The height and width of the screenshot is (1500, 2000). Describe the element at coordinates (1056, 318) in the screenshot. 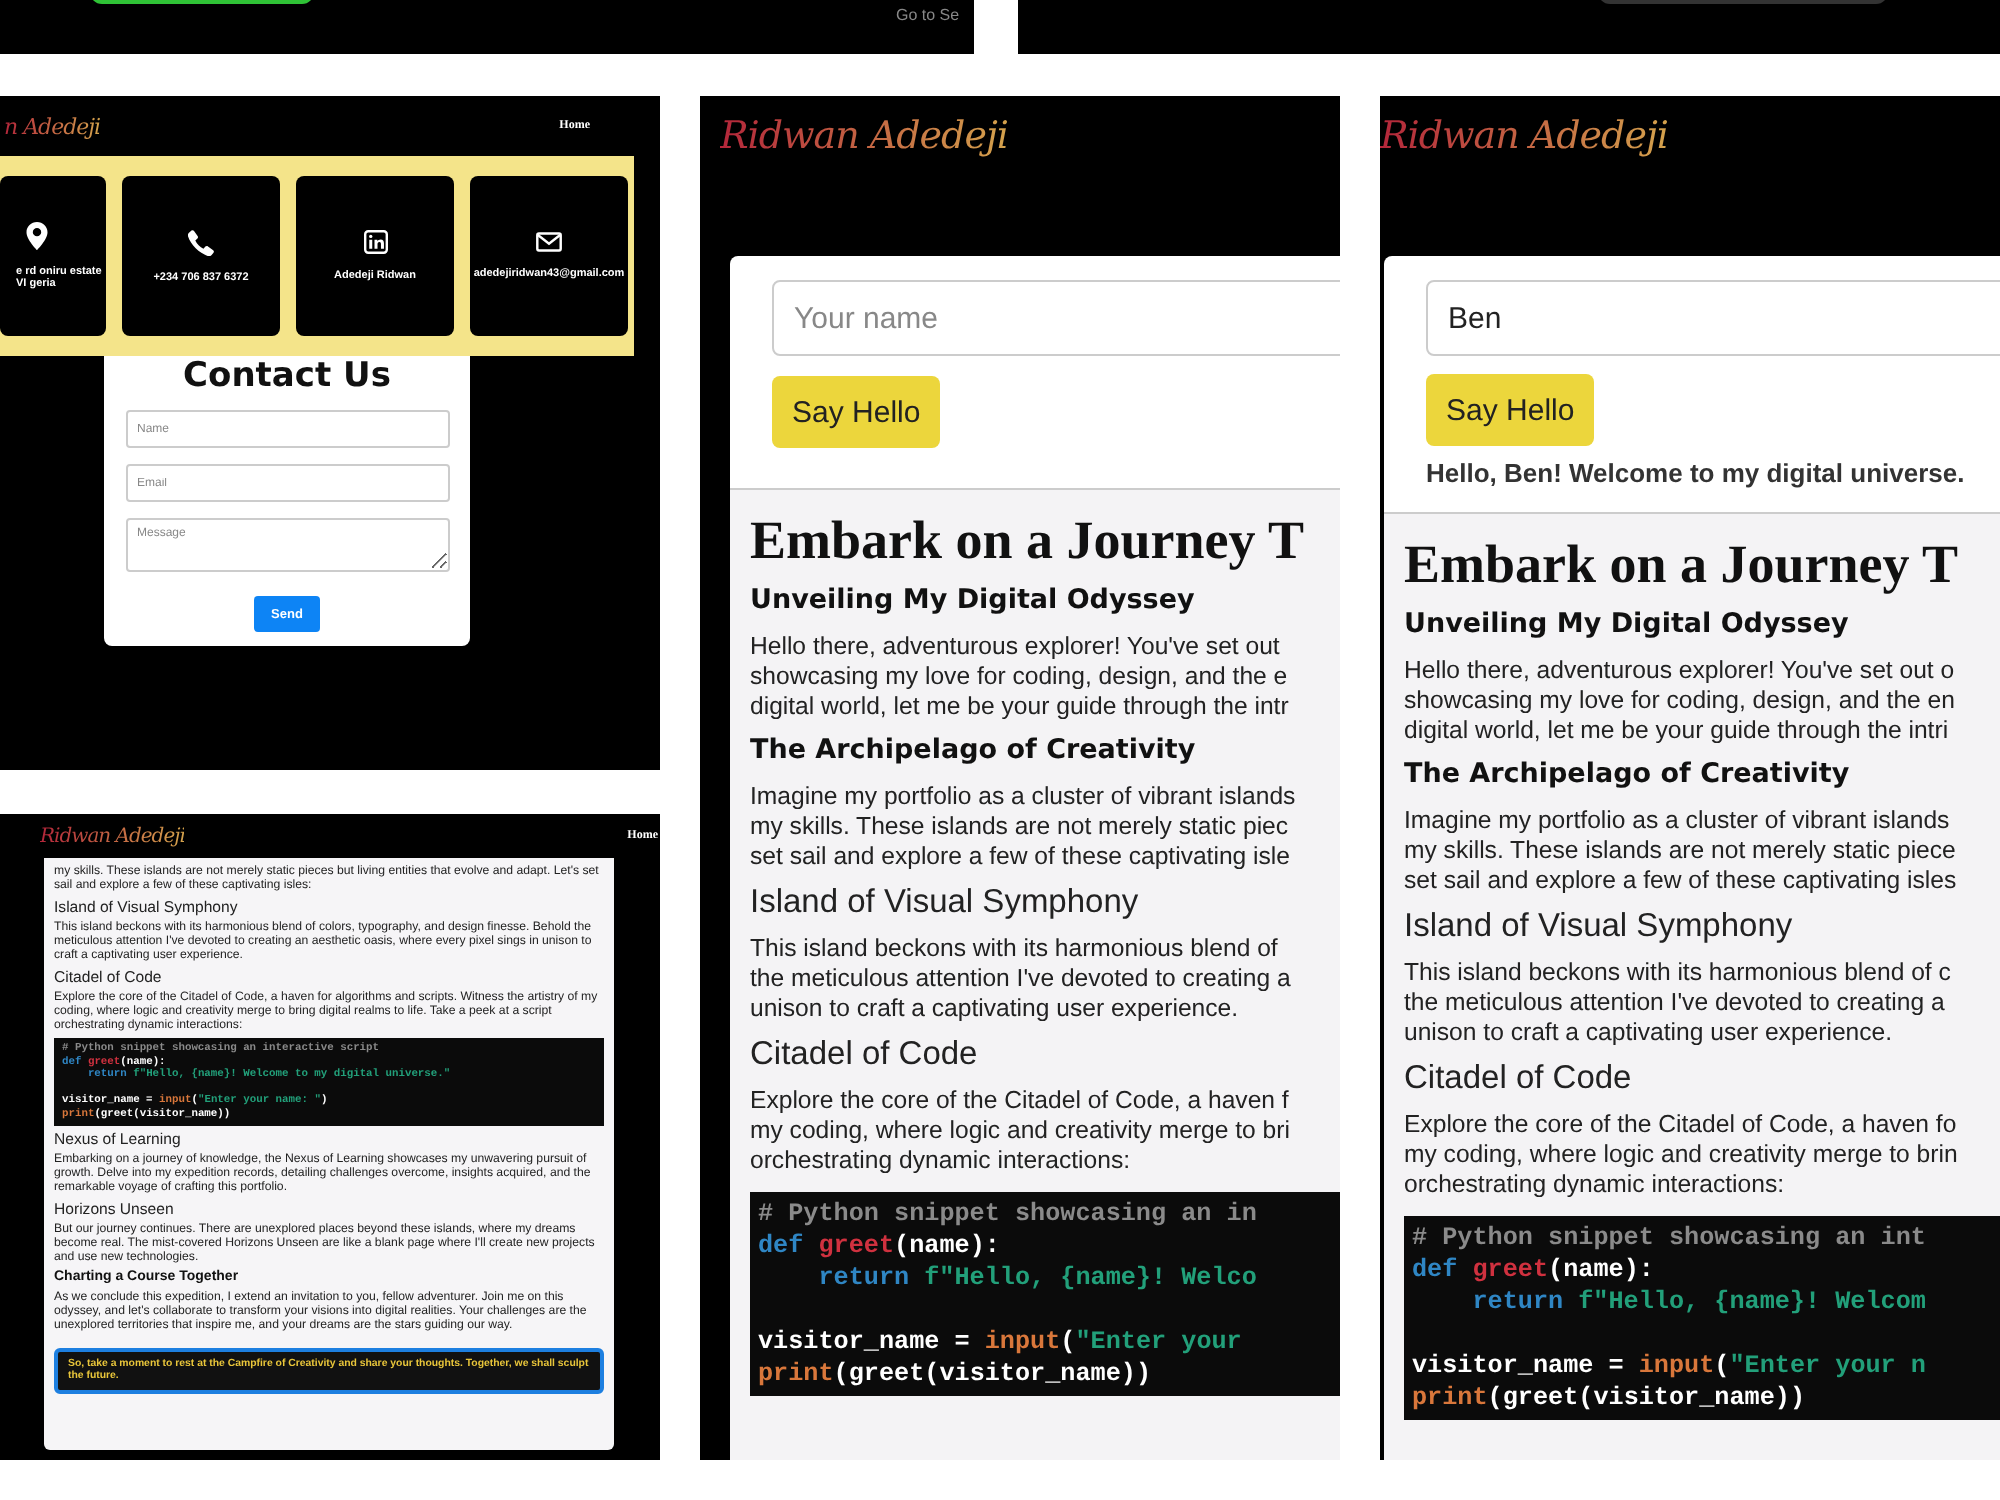

I see `text-field: Your name` at that location.